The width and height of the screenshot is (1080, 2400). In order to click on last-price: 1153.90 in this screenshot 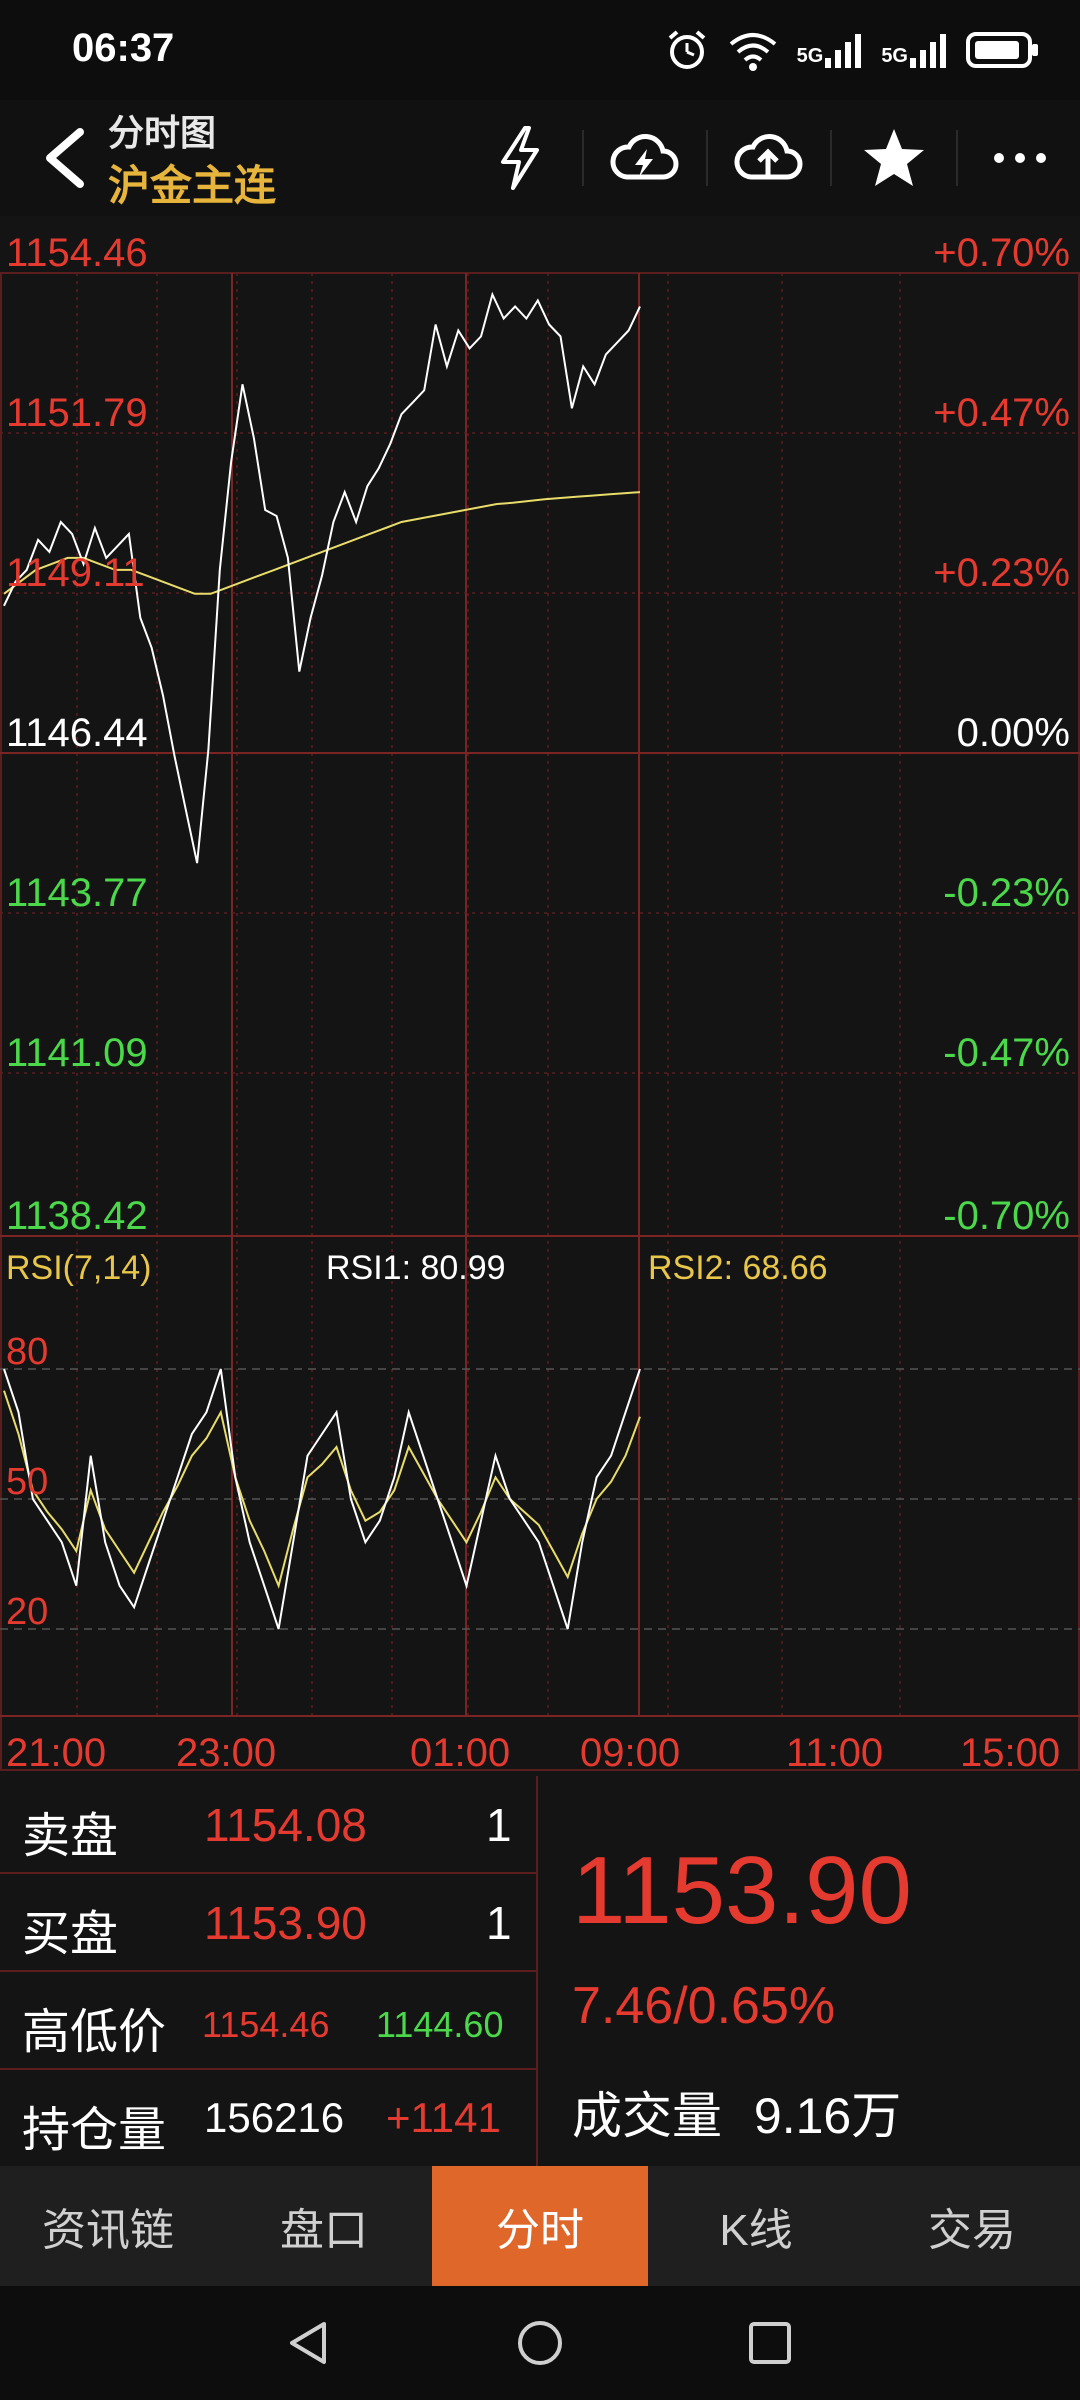, I will do `click(742, 1890)`.